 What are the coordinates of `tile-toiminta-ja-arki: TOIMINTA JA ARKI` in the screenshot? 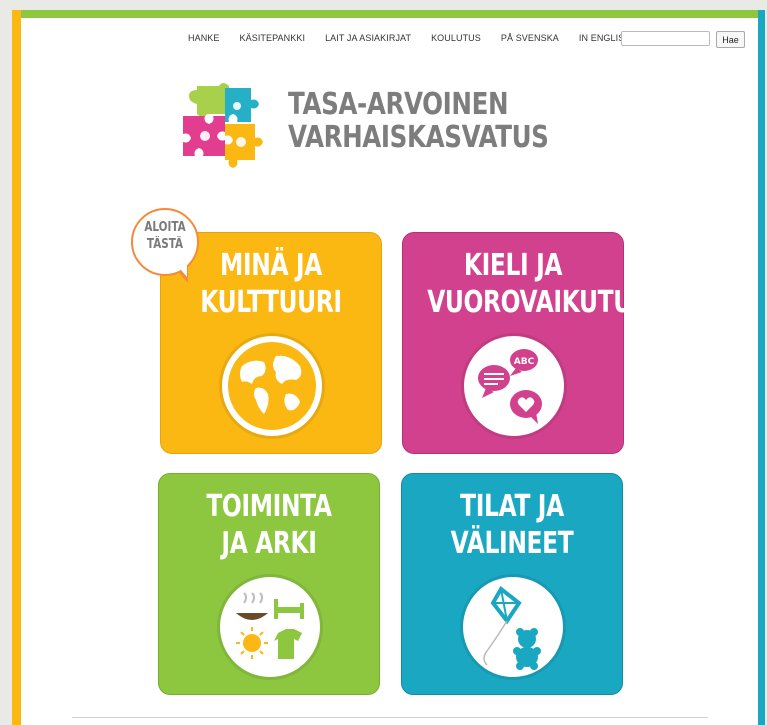 It's located at (269, 584).